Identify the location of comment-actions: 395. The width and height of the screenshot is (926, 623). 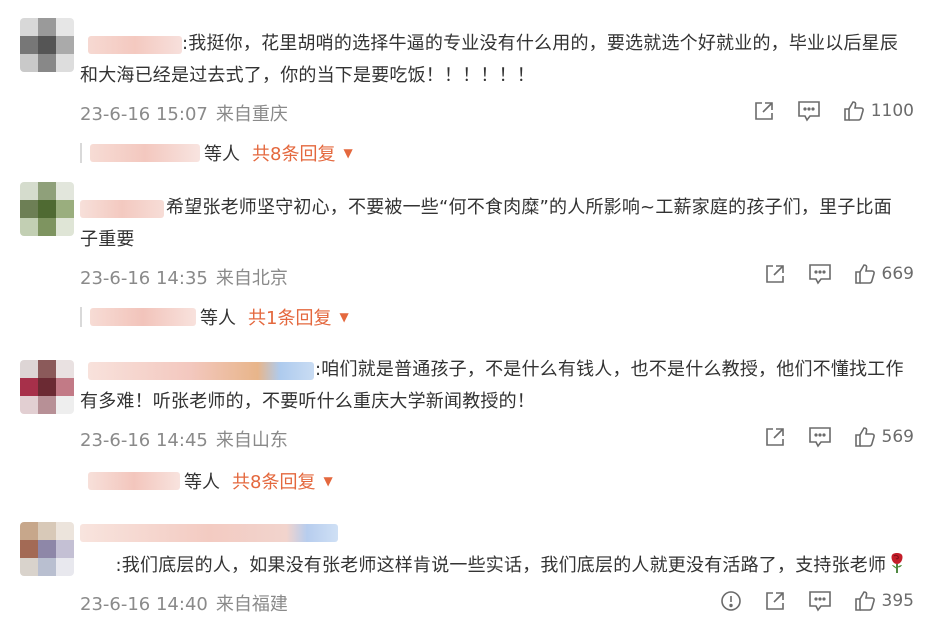
(817, 601).